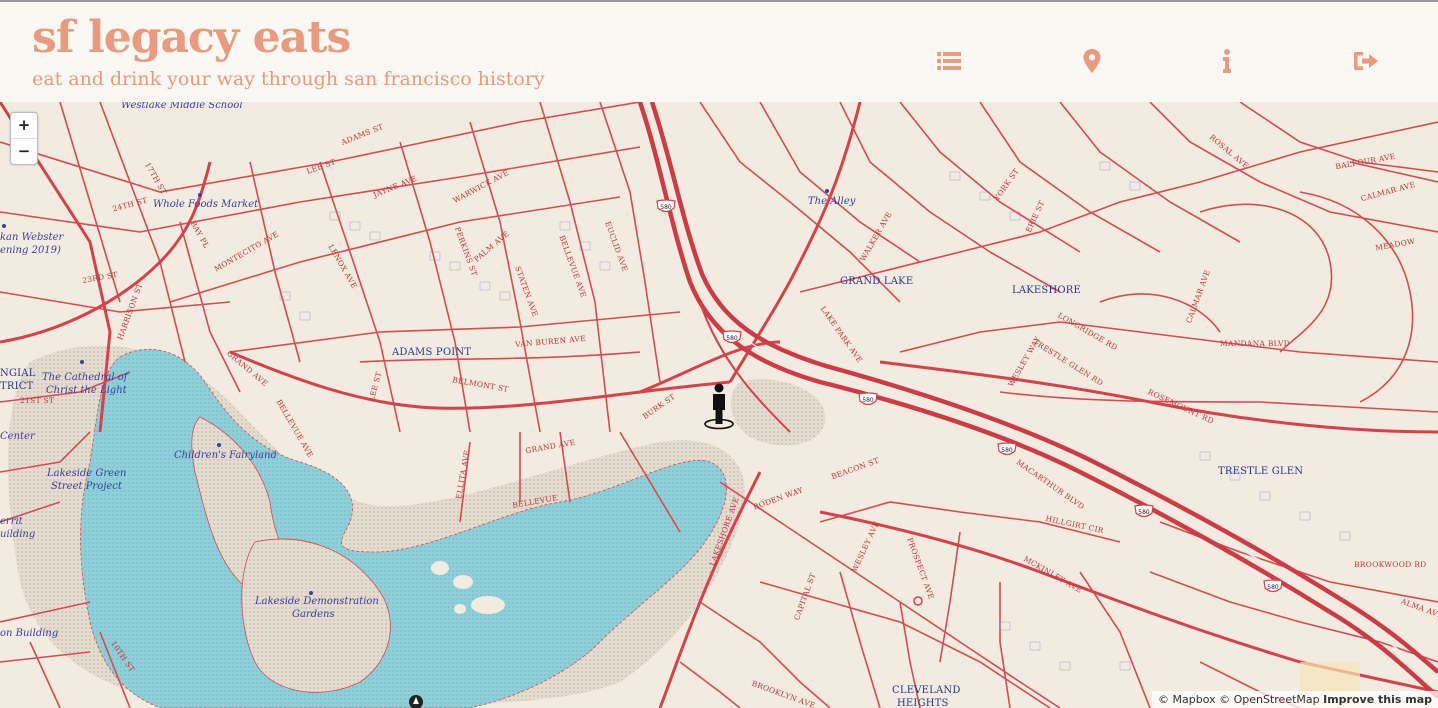  I want to click on area-label: GRAND LAKE, so click(877, 281).